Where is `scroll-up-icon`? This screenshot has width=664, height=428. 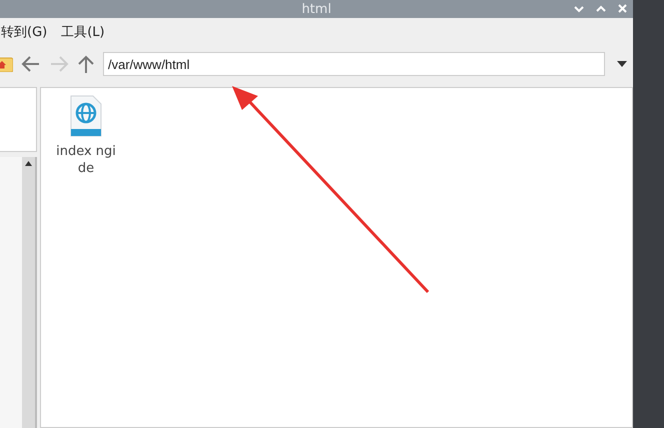 scroll-up-icon is located at coordinates (28, 163).